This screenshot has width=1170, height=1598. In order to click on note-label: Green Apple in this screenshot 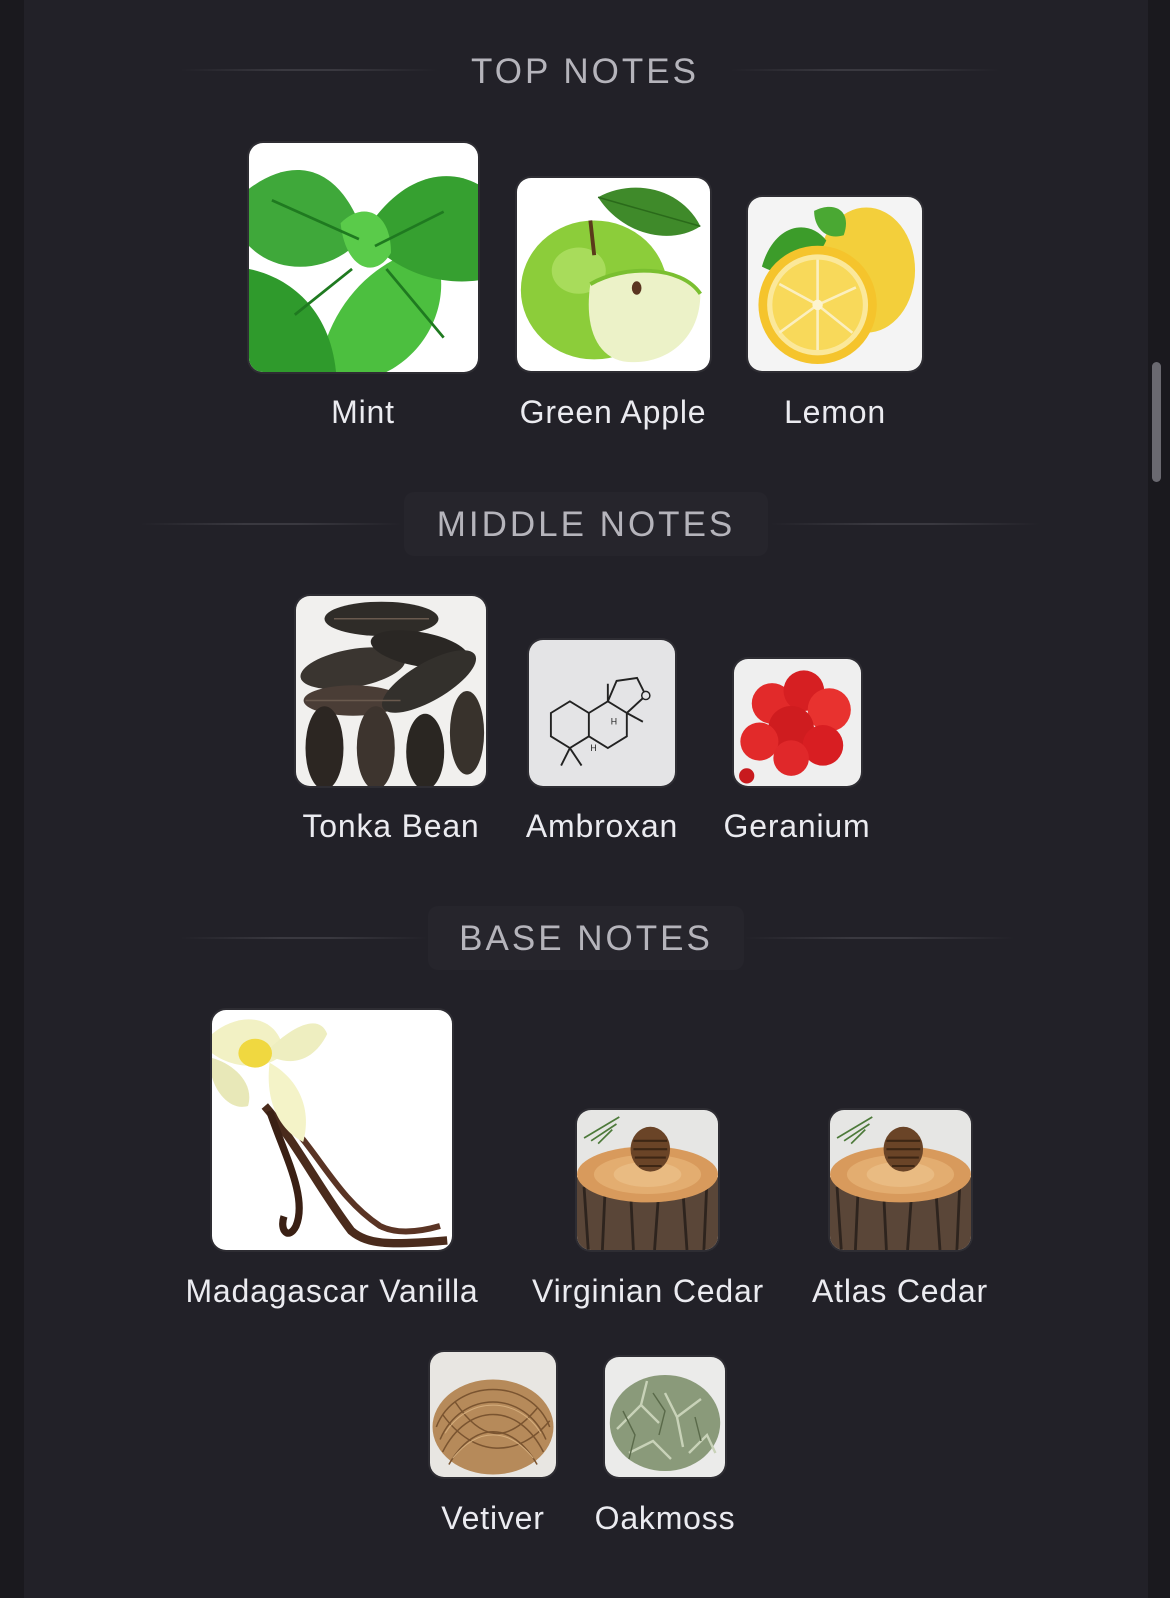, I will do `click(613, 412)`.